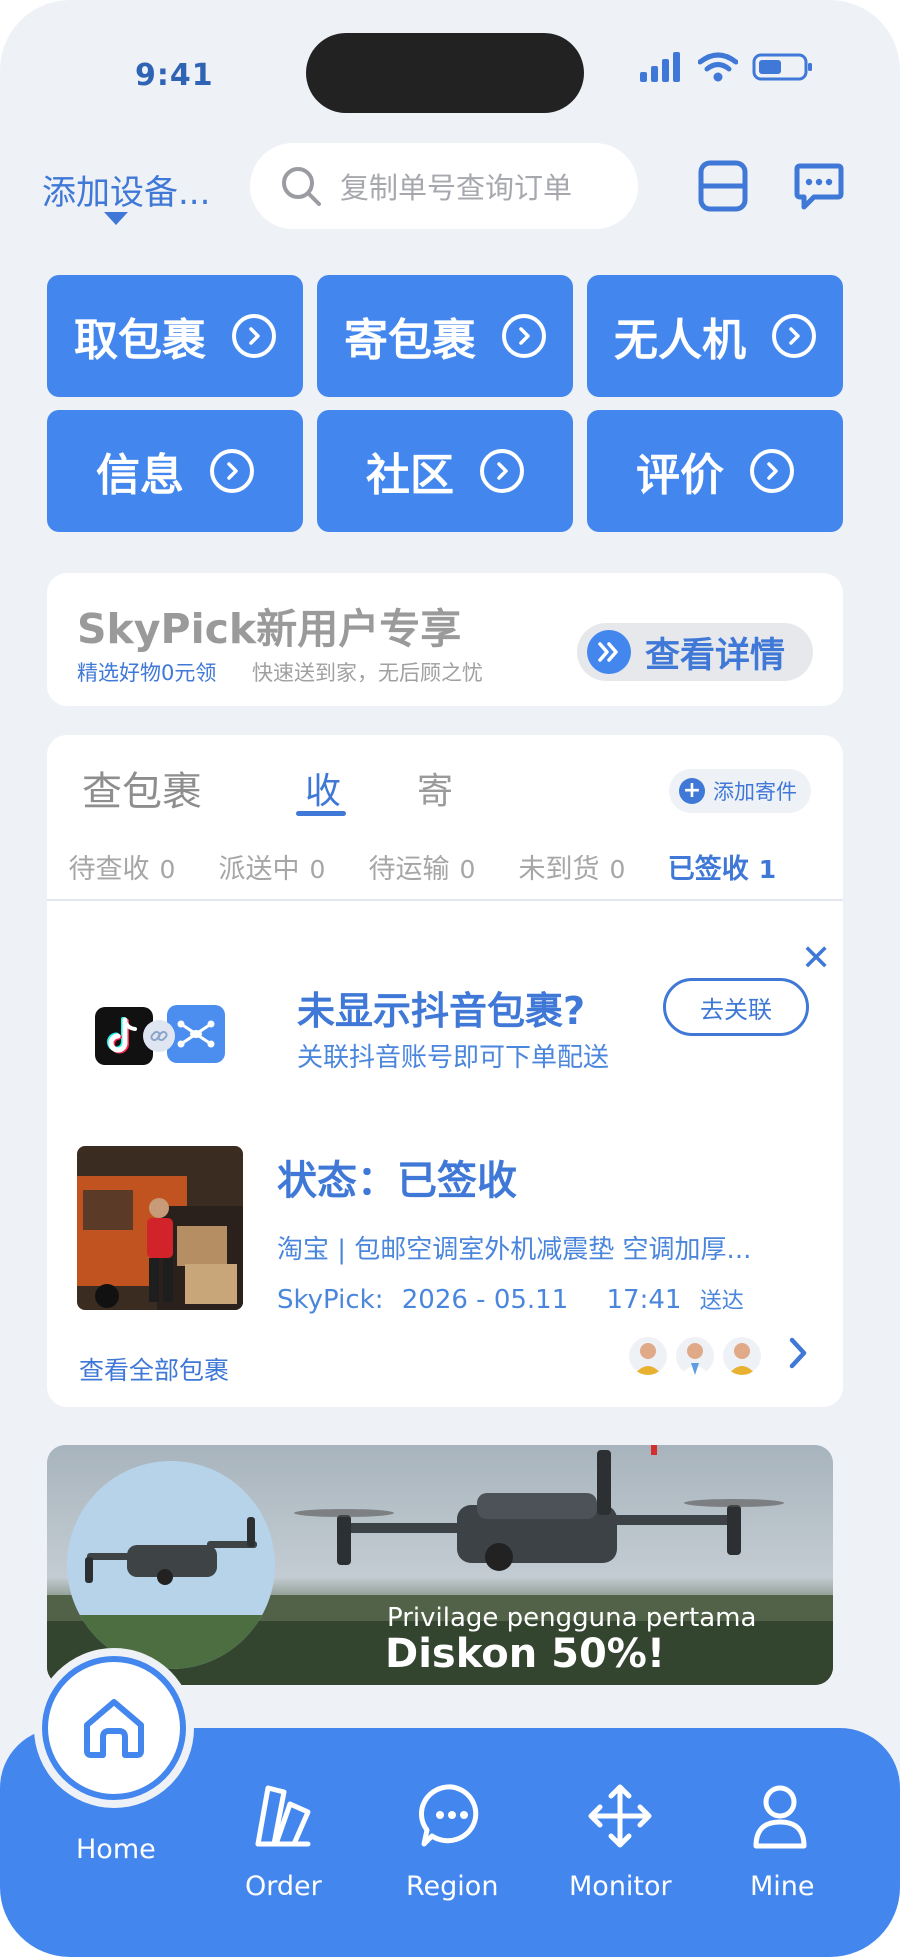  What do you see at coordinates (780, 1818) in the screenshot?
I see `user-icon` at bounding box center [780, 1818].